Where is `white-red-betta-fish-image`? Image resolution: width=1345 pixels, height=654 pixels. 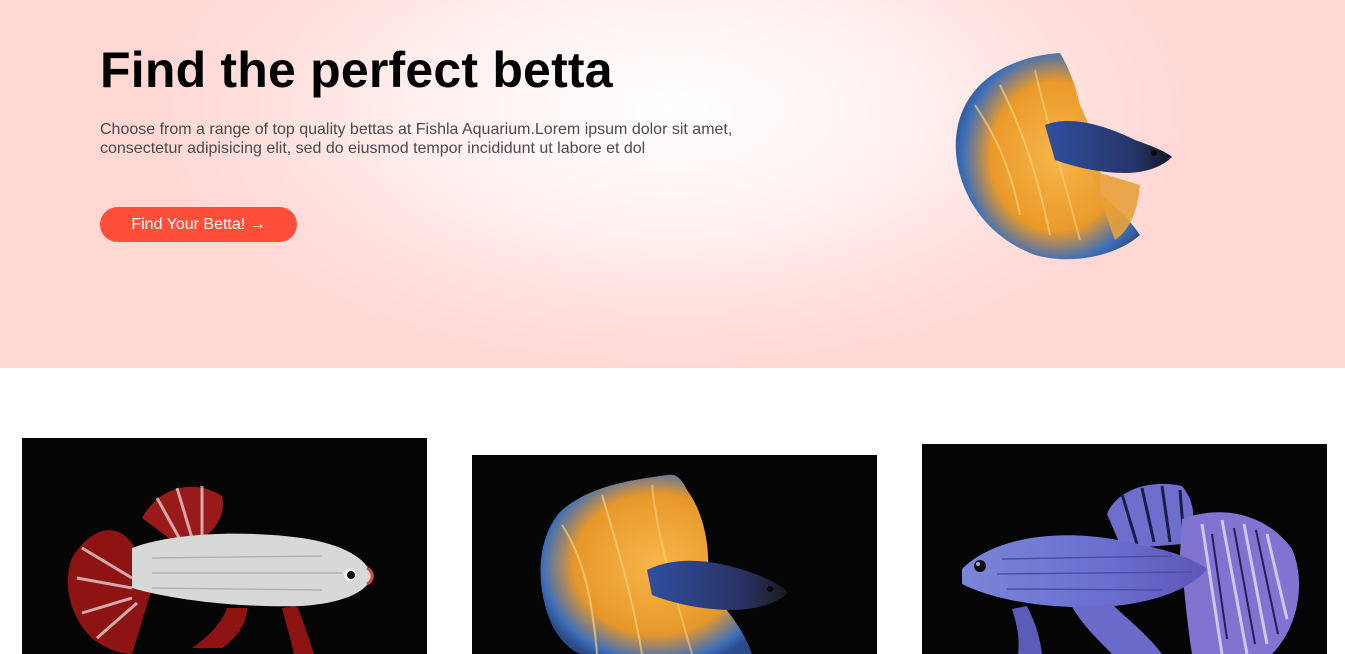
white-red-betta-fish-image is located at coordinates (224, 546).